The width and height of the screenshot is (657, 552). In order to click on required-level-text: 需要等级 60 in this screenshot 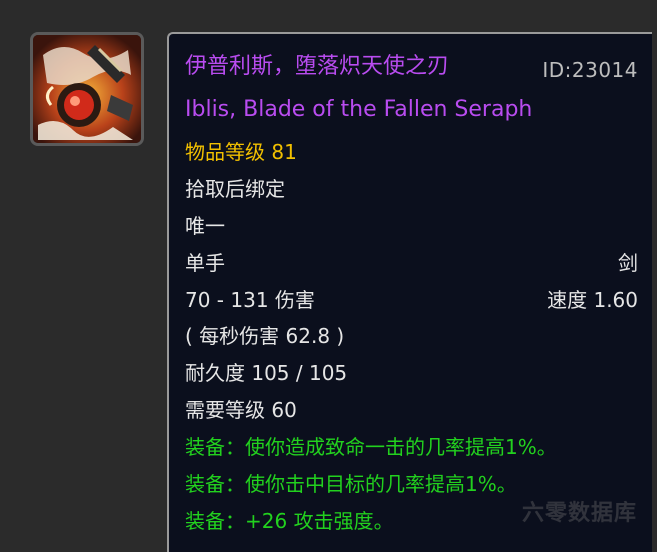, I will do `click(241, 410)`.